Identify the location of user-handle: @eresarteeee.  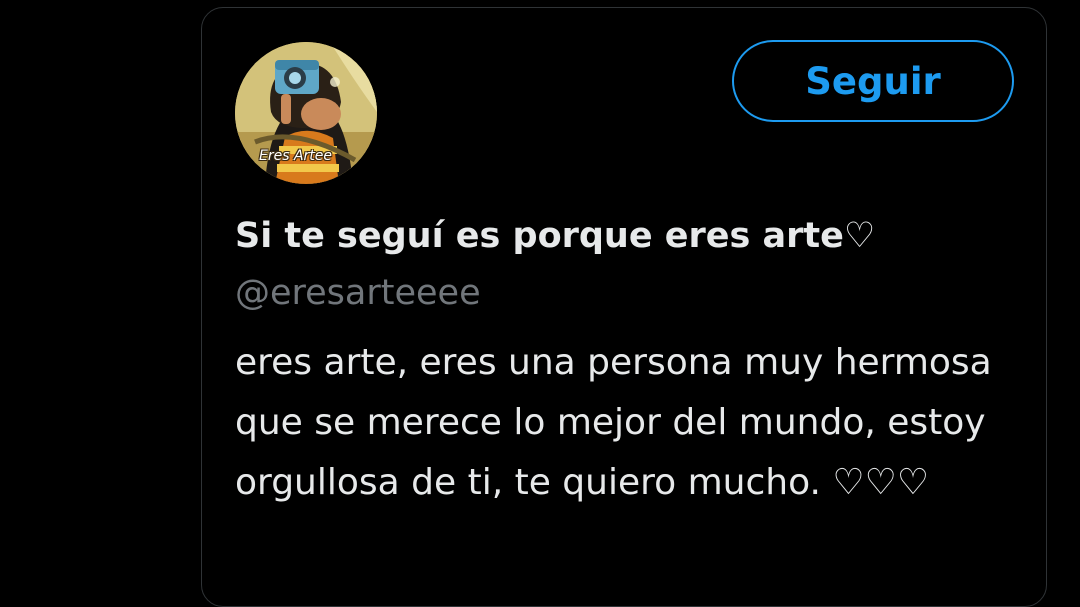
(358, 293).